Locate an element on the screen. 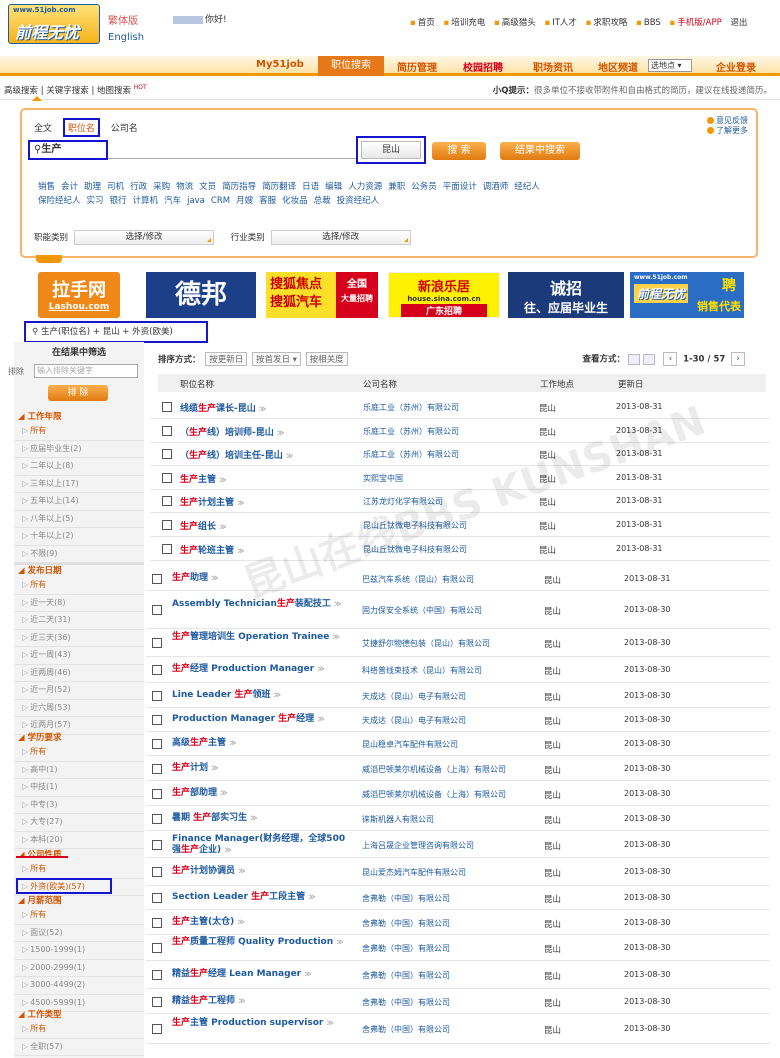  hot-keyword-link: 兼职 is located at coordinates (396, 187).